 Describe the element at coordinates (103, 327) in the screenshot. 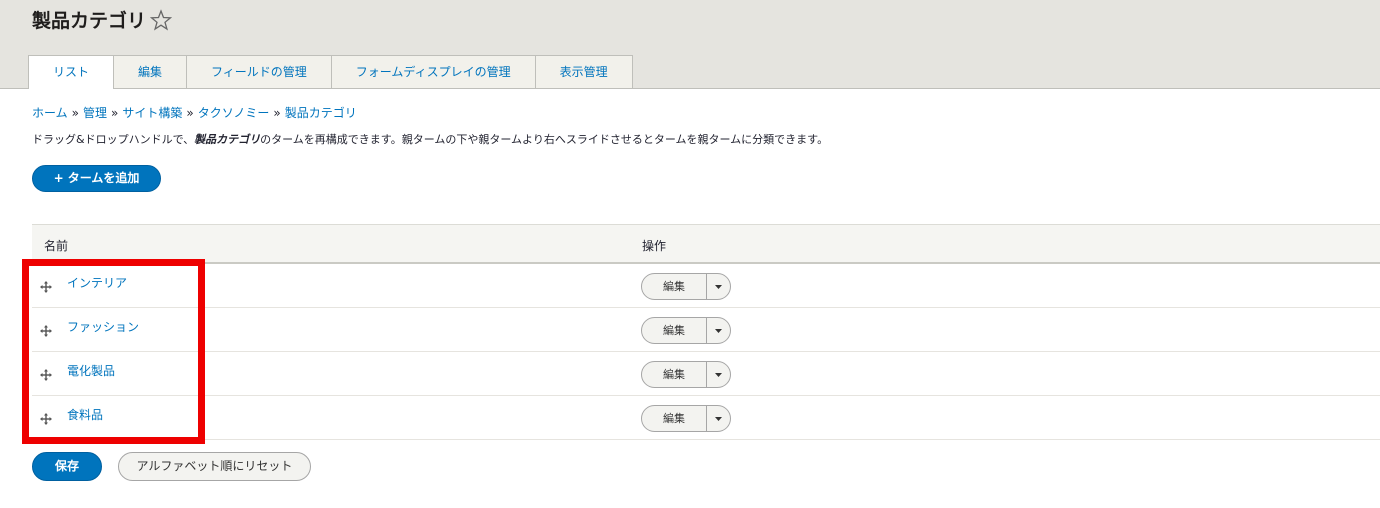

I see `term-link-fashion: ファッション` at that location.